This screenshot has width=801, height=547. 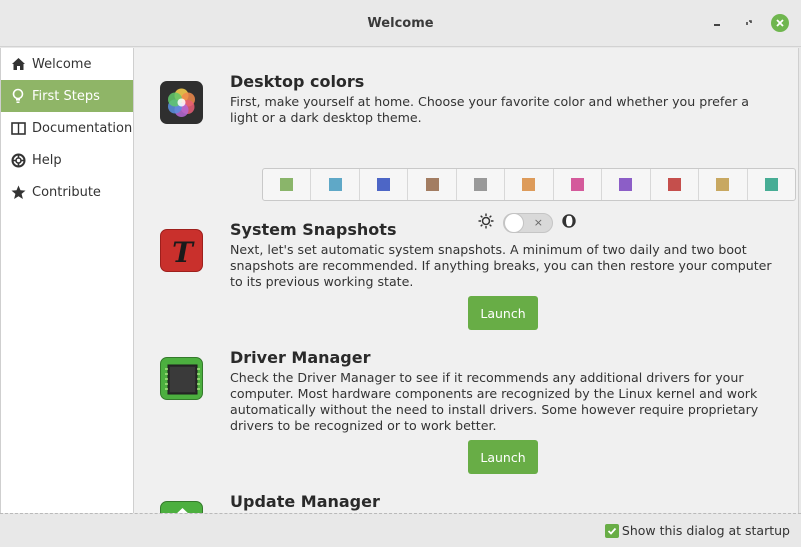 I want to click on sidebar-item-welcome: Welcome, so click(x=67, y=64).